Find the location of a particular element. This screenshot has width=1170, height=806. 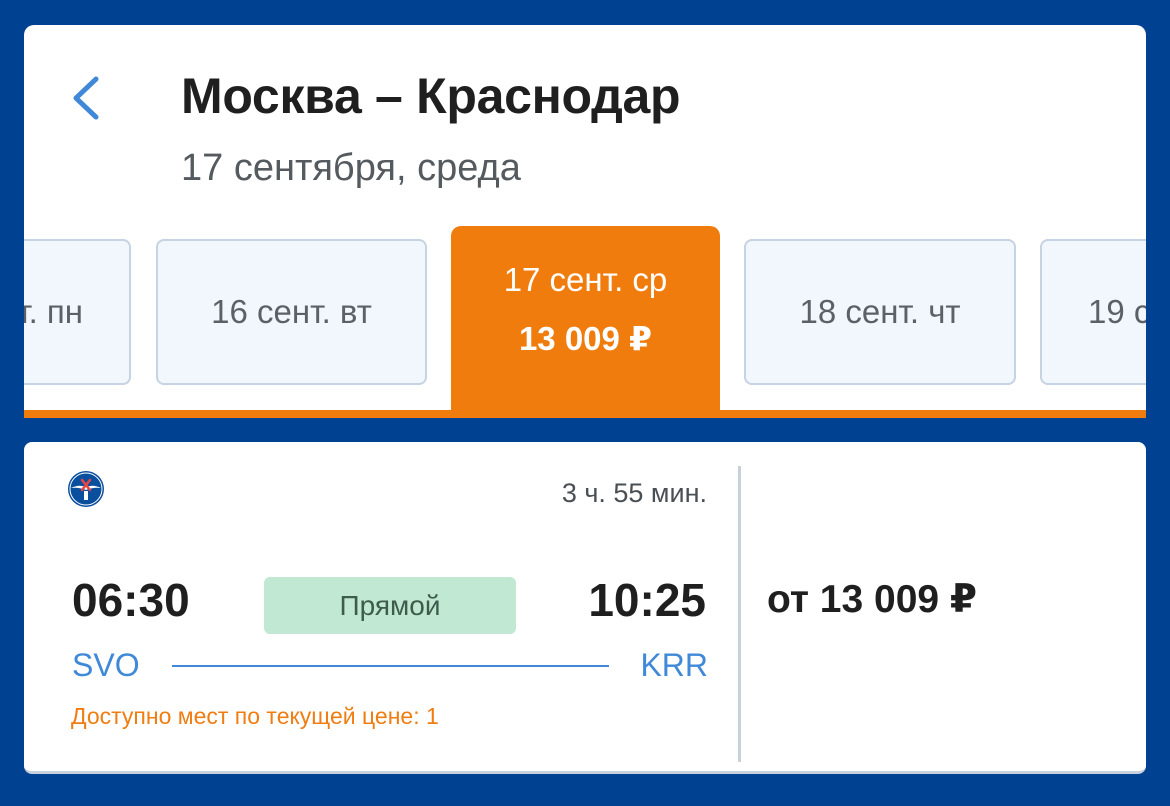

date-tab-16: 16 сент. вт is located at coordinates (291, 312).